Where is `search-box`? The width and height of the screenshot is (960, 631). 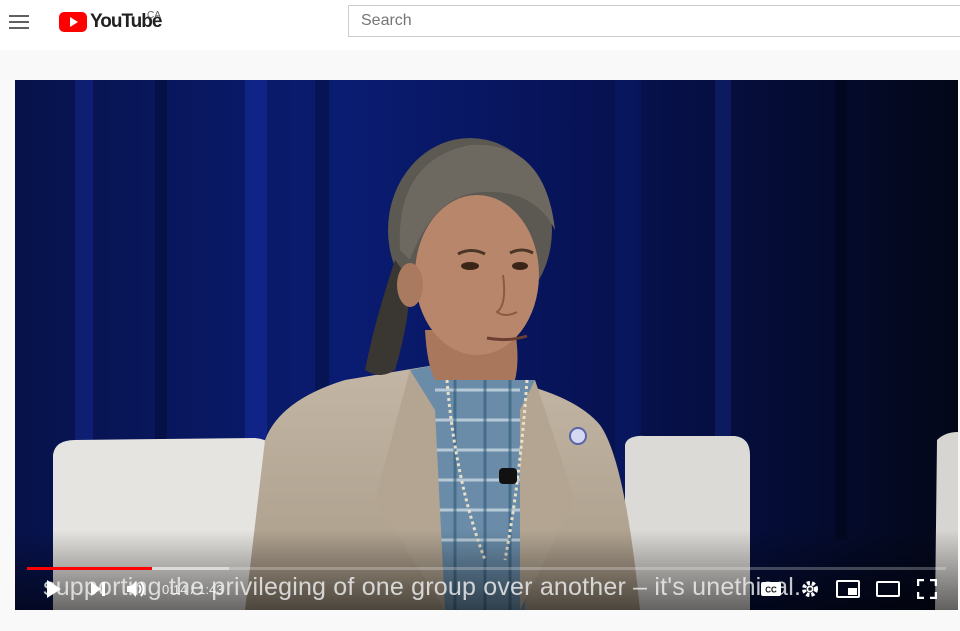 search-box is located at coordinates (654, 21).